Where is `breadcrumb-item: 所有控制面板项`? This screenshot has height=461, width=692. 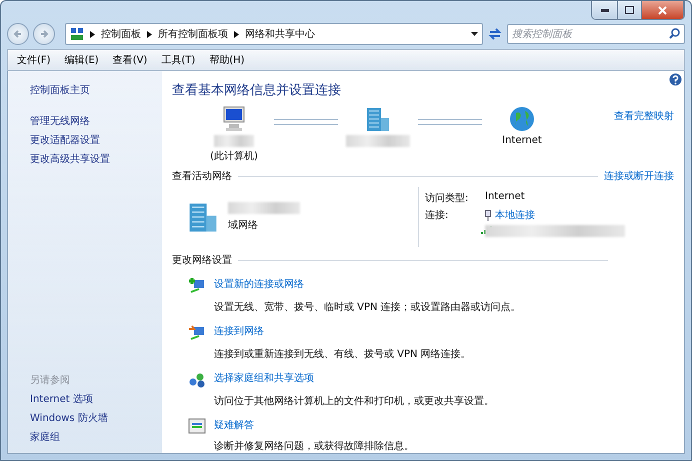
breadcrumb-item: 所有控制面板项 is located at coordinates (193, 34).